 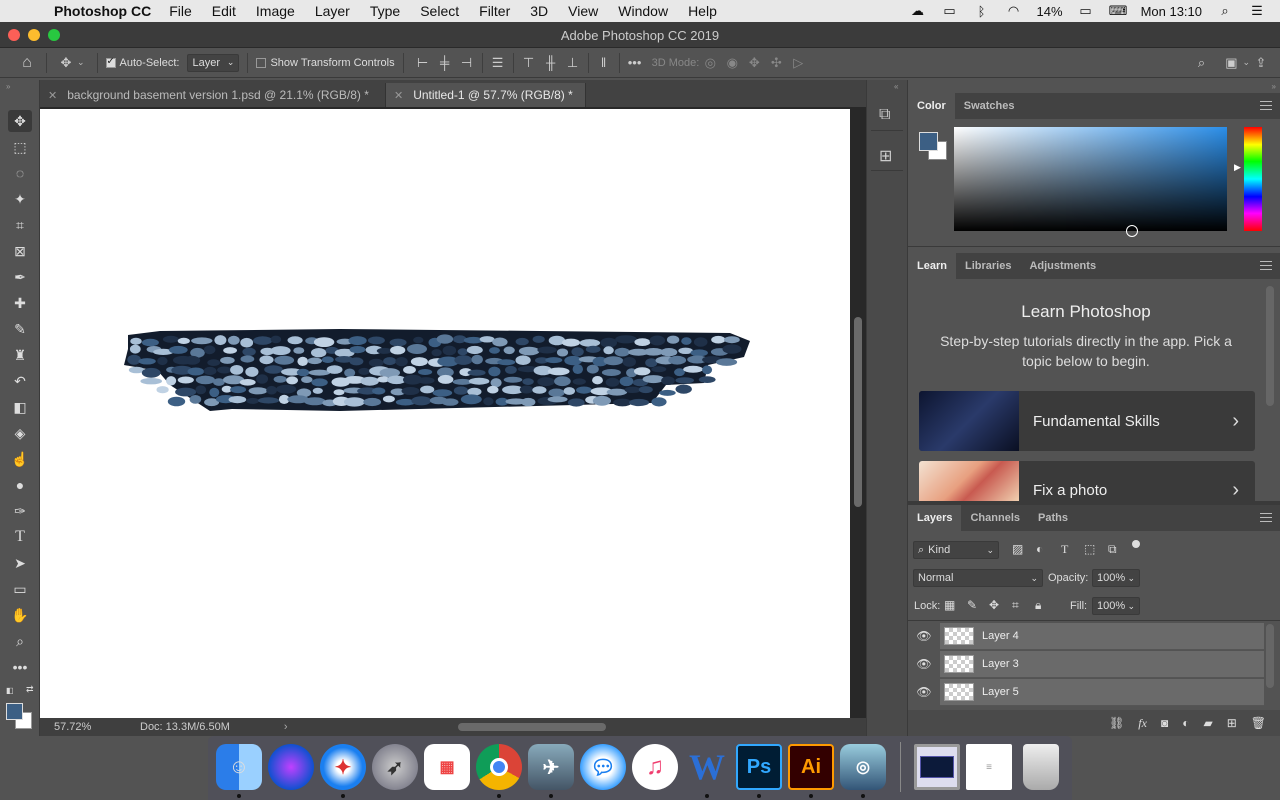 What do you see at coordinates (1225, 11) in the screenshot?
I see `spotlight-search-icon: ⌕` at bounding box center [1225, 11].